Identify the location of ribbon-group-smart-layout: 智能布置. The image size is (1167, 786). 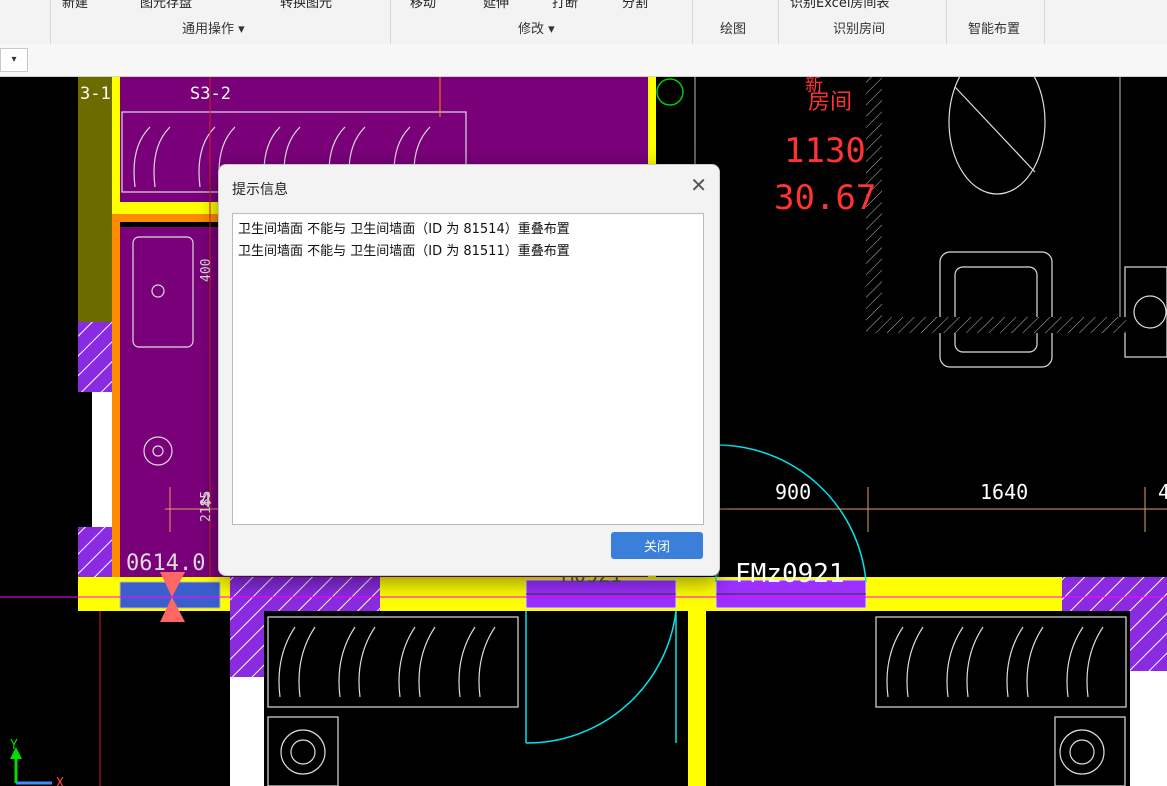
(995, 22).